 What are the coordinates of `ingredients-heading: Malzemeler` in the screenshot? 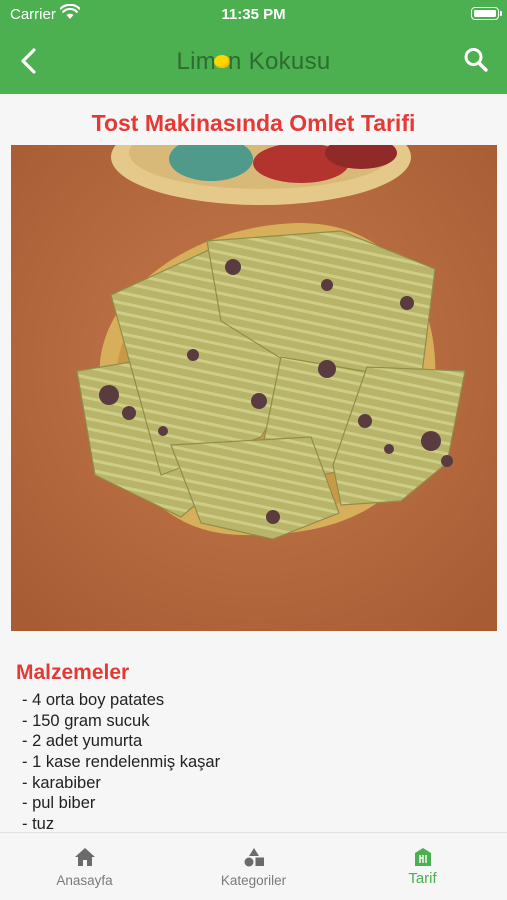 It's located at (73, 672).